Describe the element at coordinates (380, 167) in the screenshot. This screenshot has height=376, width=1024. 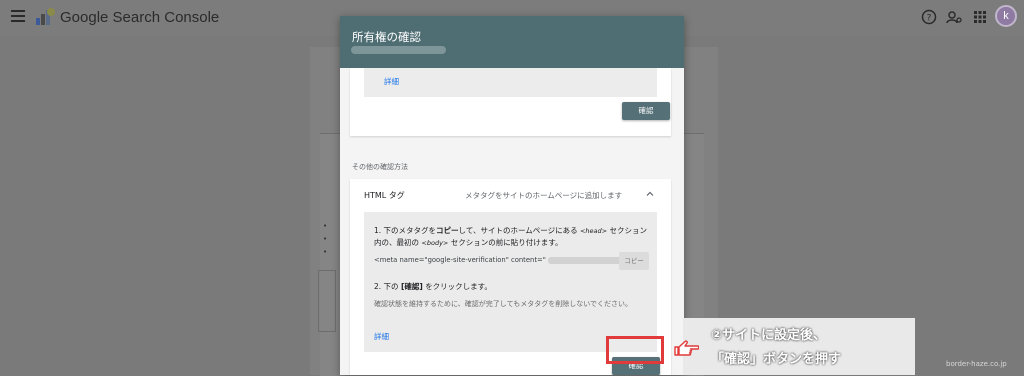
I see `other-methods-label: その他の確認方法` at that location.